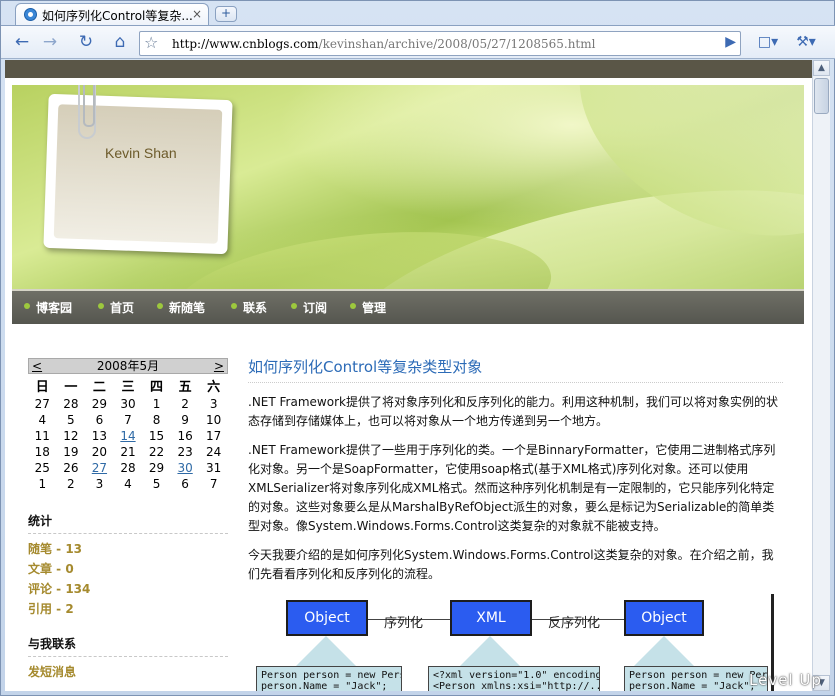 The width and height of the screenshot is (835, 696). Describe the element at coordinates (128, 387) in the screenshot. I see `calendar-weekday: 三` at that location.